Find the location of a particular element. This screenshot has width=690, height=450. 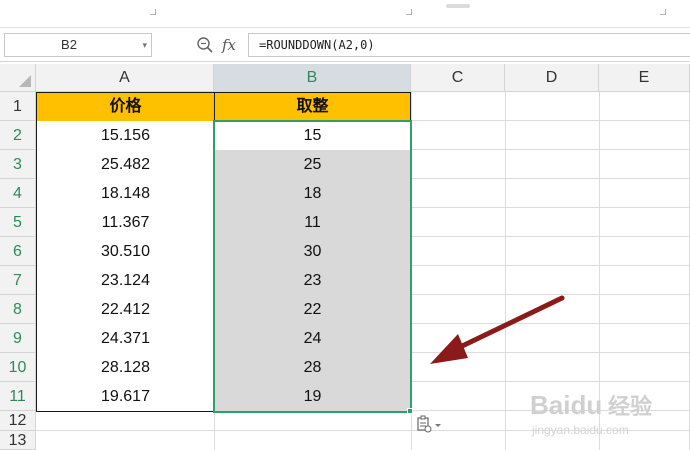

header-cell-rounded: 取整 is located at coordinates (312, 107).